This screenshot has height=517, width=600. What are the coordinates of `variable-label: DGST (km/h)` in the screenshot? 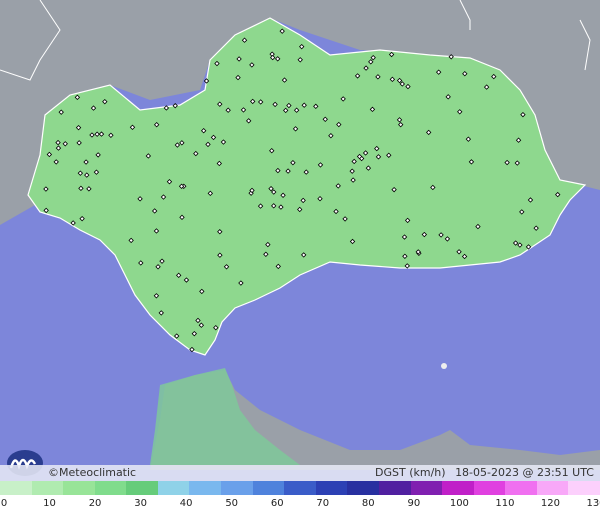 It's located at (410, 472).